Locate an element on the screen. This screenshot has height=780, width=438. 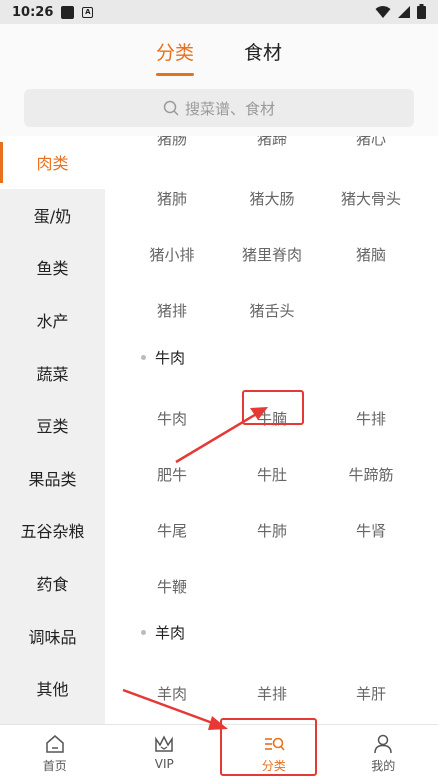
tab-category: 分类 is located at coordinates (175, 51).